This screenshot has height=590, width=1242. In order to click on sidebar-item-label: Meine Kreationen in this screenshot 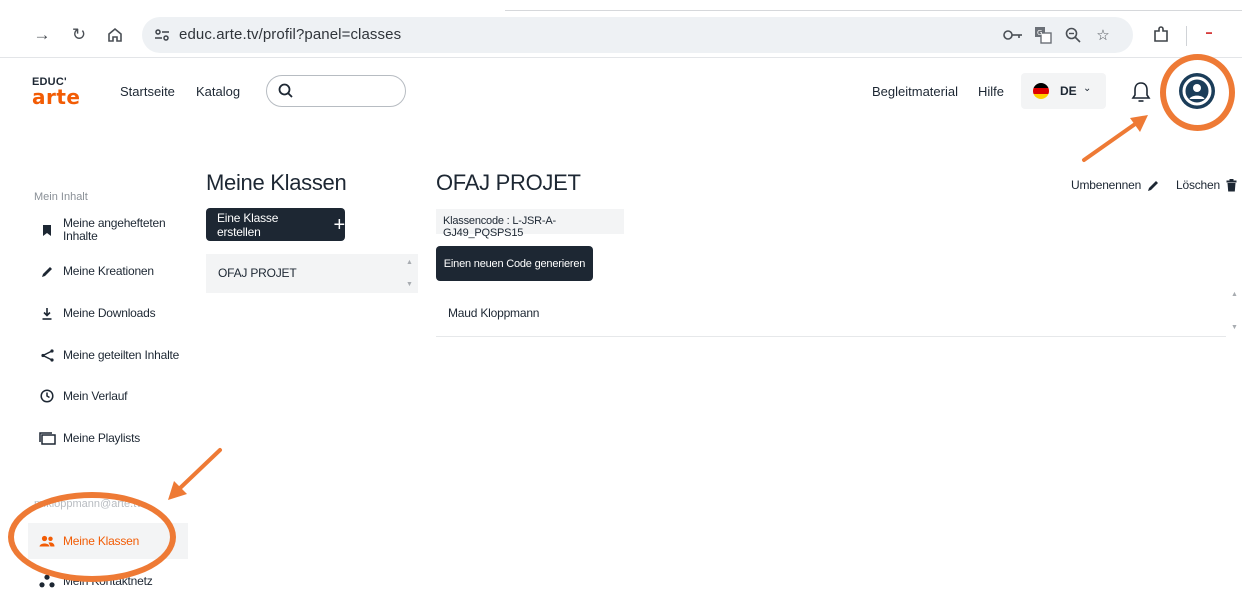, I will do `click(108, 270)`.